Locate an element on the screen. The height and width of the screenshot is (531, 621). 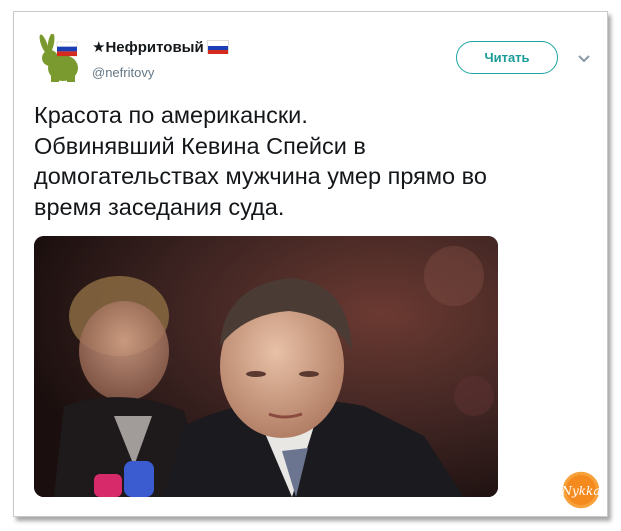
tweet-line: Обвинявший Кевина Спейси в is located at coordinates (200, 145).